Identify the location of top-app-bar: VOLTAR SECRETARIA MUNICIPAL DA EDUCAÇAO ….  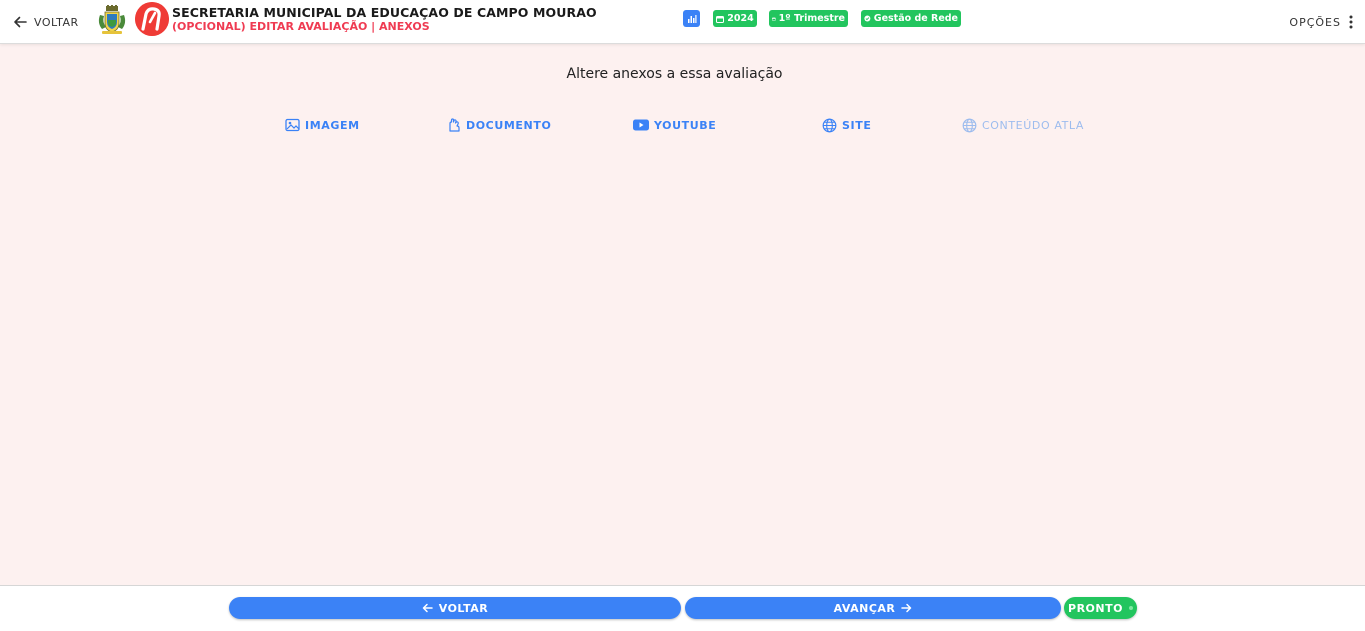
(682, 22).